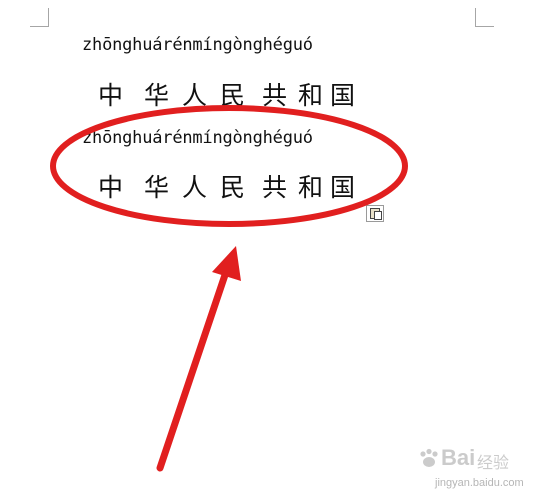  Describe the element at coordinates (226, 263) in the screenshot. I see `arrow-head` at that location.